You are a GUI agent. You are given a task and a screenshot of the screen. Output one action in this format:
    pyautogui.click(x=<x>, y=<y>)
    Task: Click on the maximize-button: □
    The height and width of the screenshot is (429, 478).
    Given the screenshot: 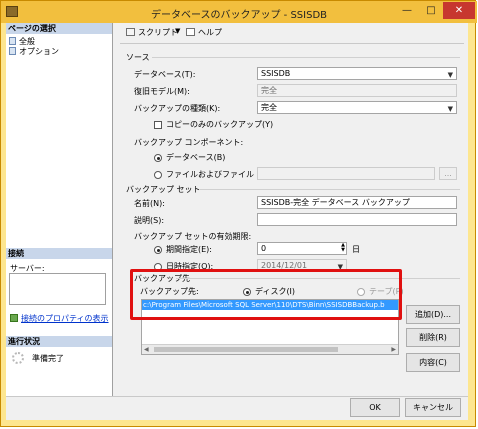 What is the action you would take?
    pyautogui.click(x=431, y=10)
    